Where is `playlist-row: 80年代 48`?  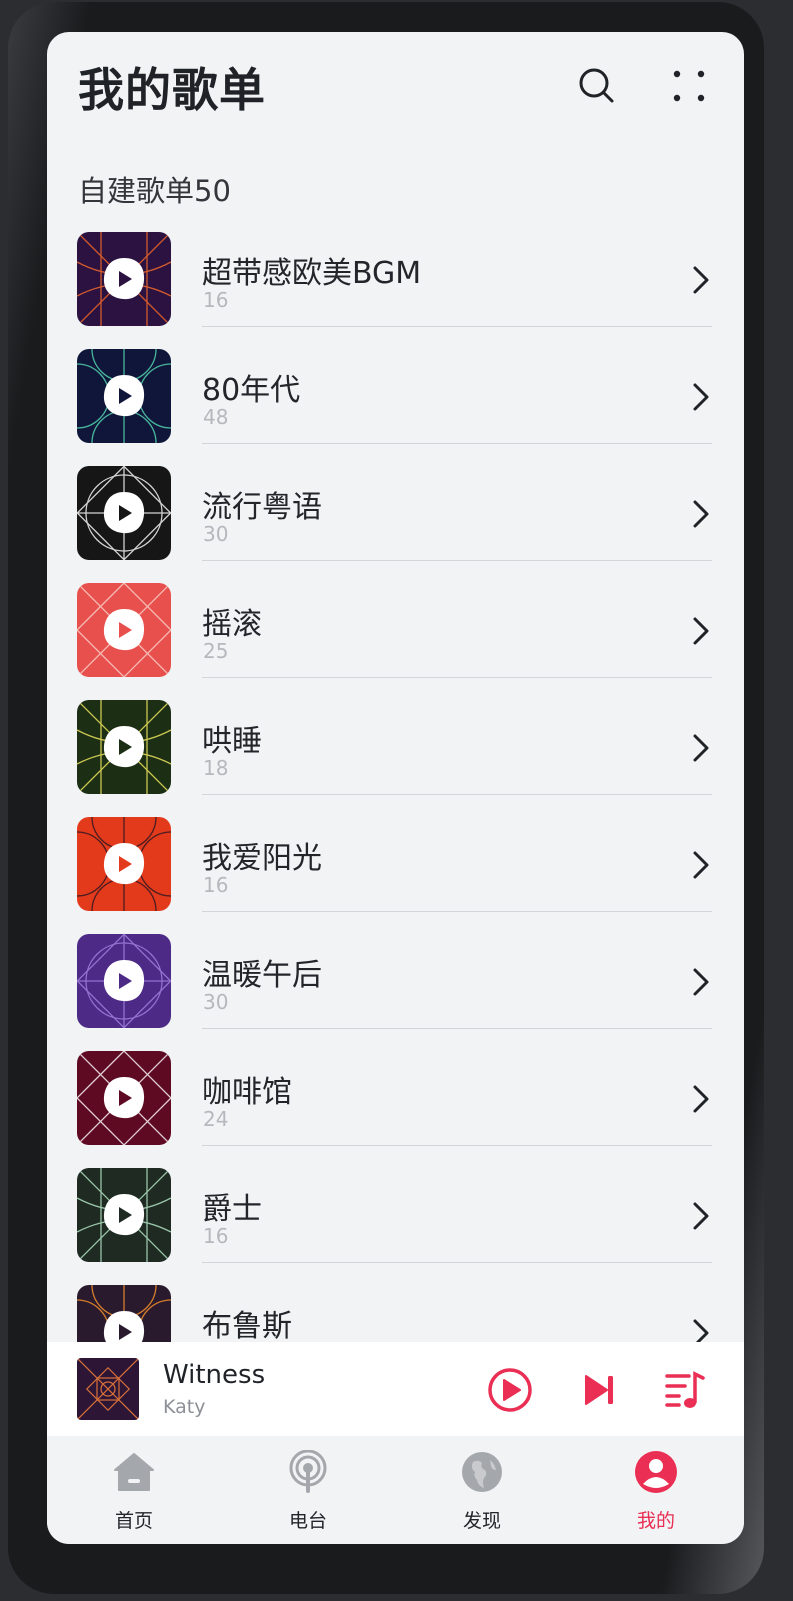 playlist-row: 80年代 48 is located at coordinates (395, 407).